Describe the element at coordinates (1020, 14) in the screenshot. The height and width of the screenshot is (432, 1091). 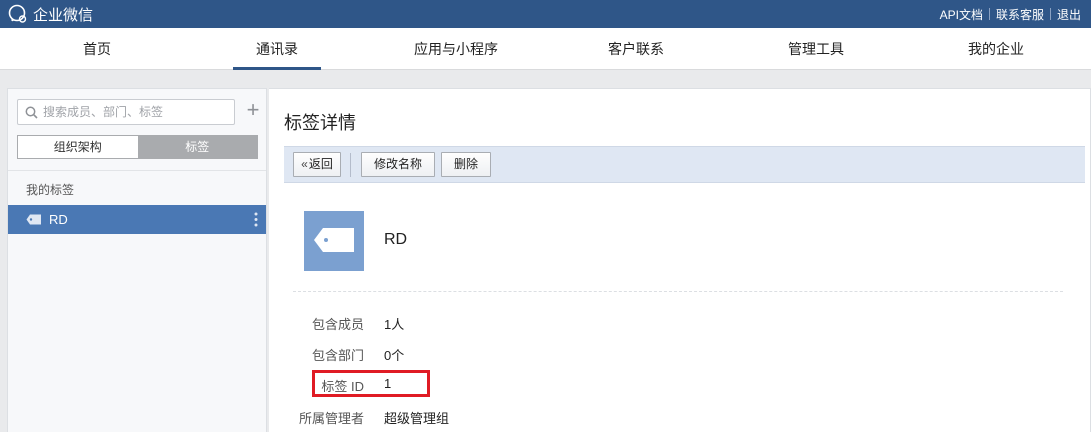
I see `contact-support-link: 联系客服` at that location.